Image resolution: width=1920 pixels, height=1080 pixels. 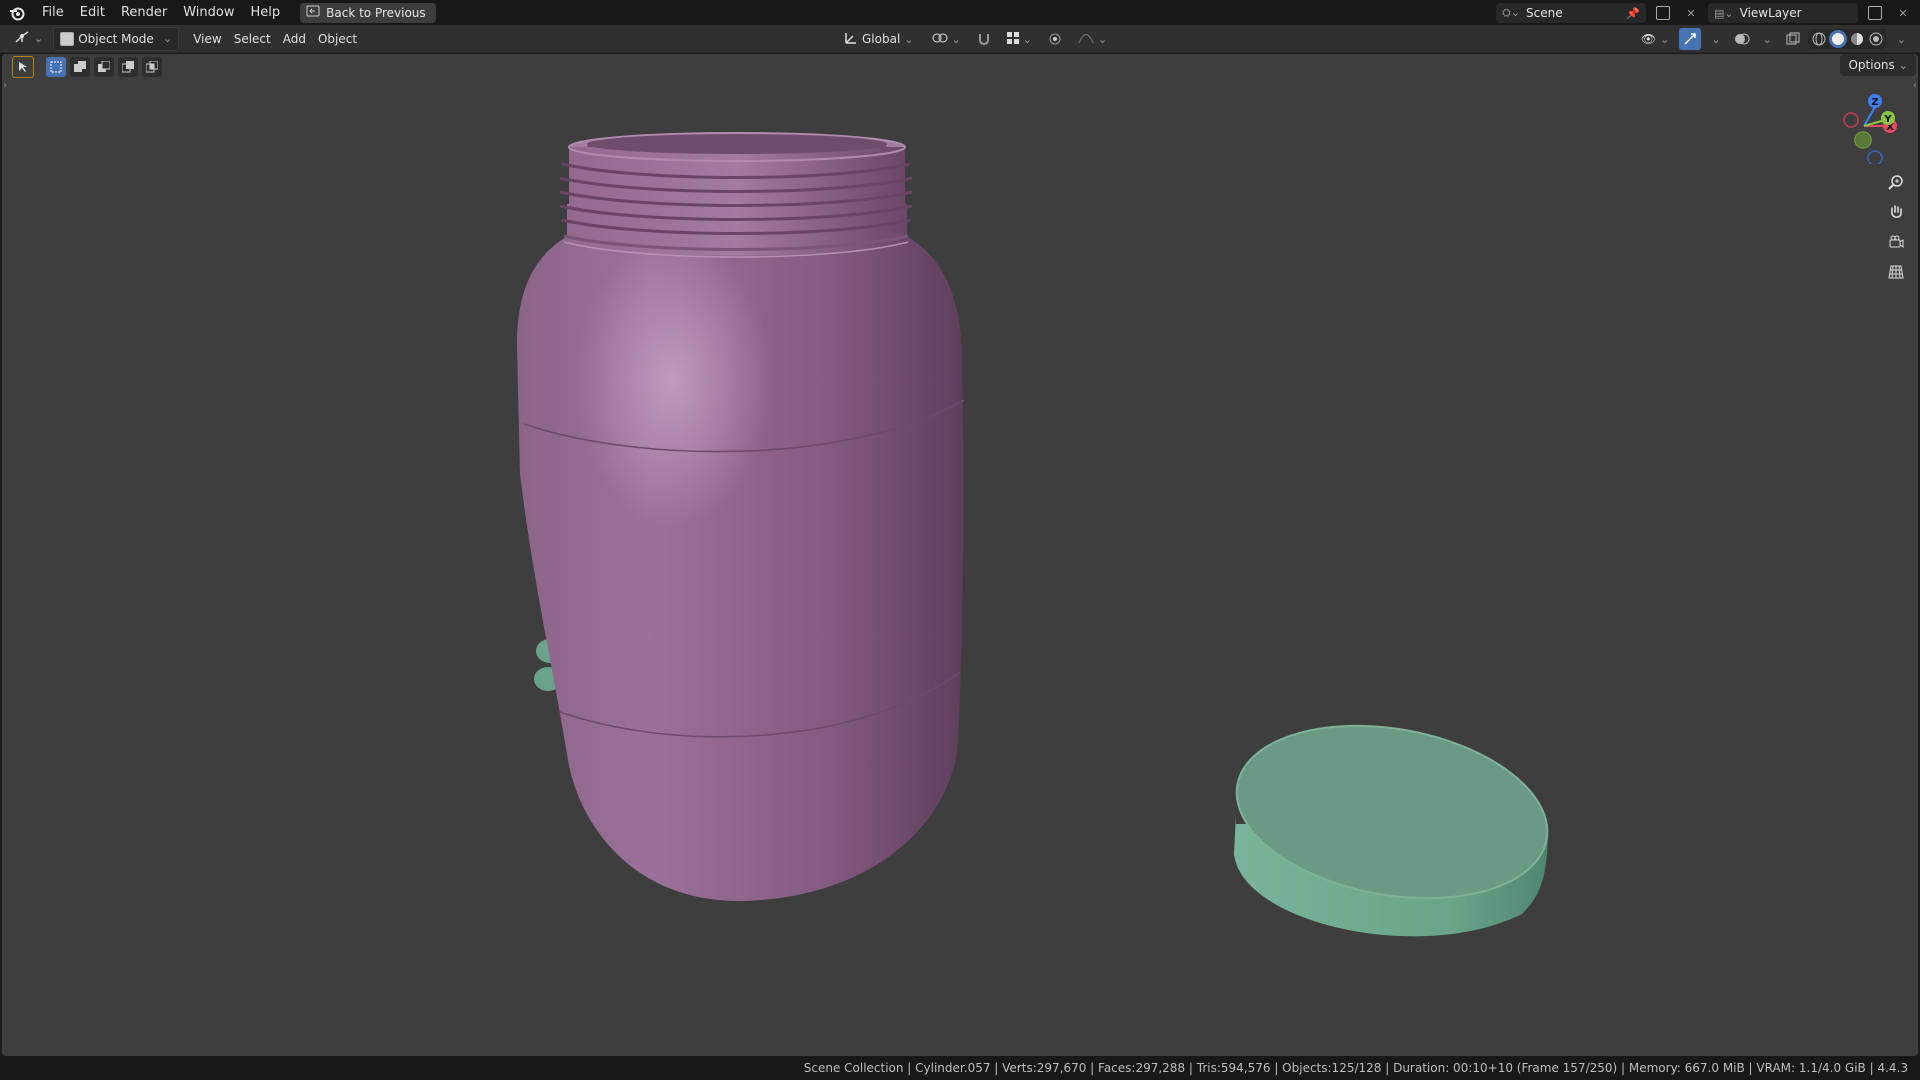 What do you see at coordinates (80, 67) in the screenshot?
I see `select-extend-icon` at bounding box center [80, 67].